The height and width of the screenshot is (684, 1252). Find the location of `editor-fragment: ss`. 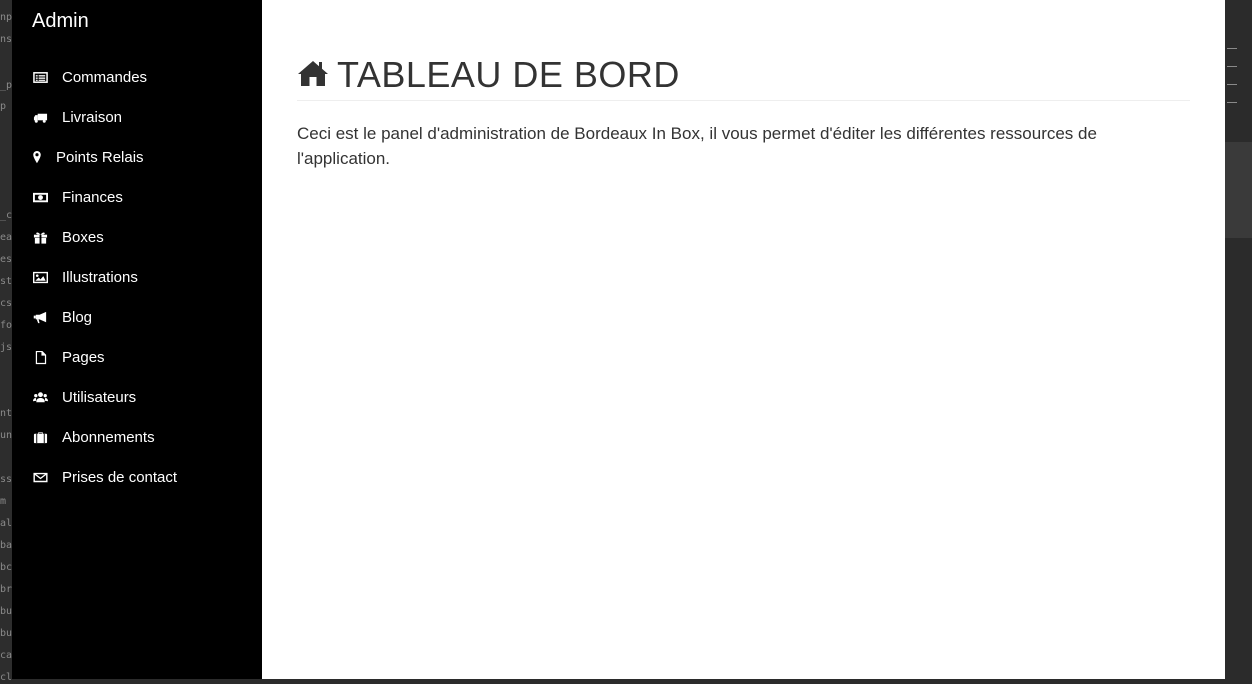

editor-fragment: ss is located at coordinates (6, 479).